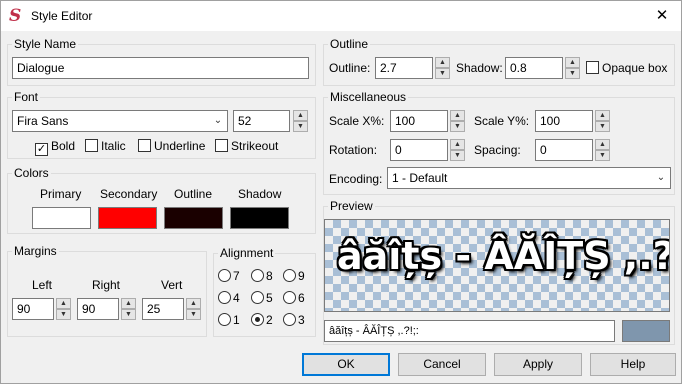  Describe the element at coordinates (442, 364) in the screenshot. I see `cancel-button: Cancel` at that location.